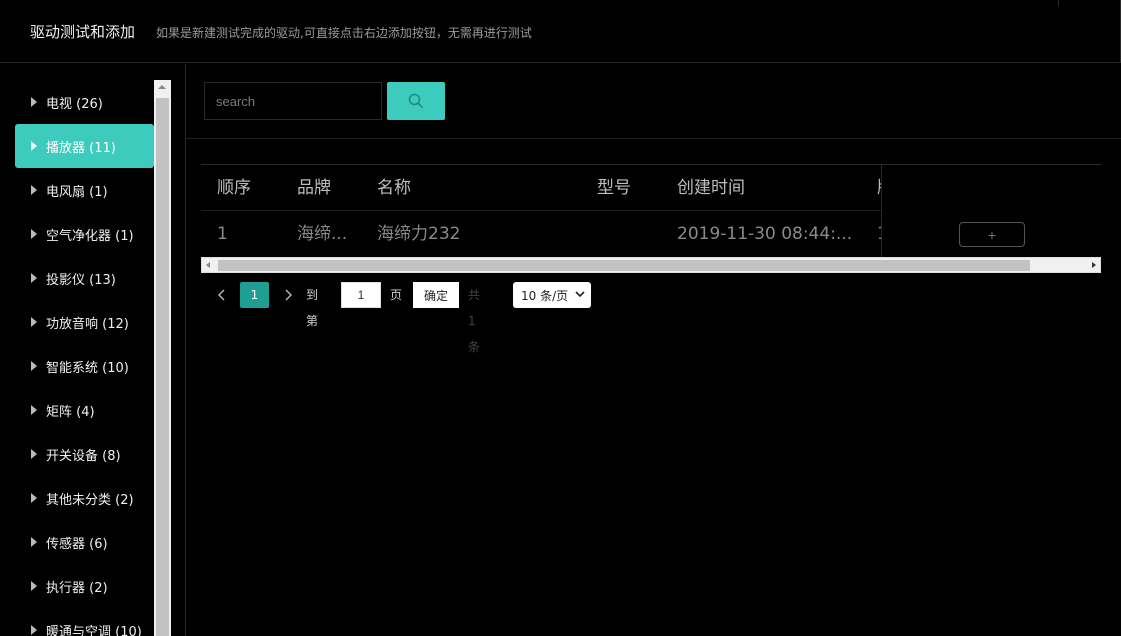 The width and height of the screenshot is (1121, 636). I want to click on table-horizontal-scrollbar, so click(651, 265).